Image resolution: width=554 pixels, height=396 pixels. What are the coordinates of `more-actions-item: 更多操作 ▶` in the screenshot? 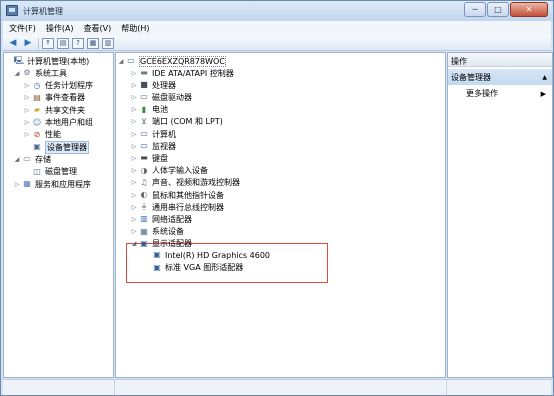 It's located at (500, 93).